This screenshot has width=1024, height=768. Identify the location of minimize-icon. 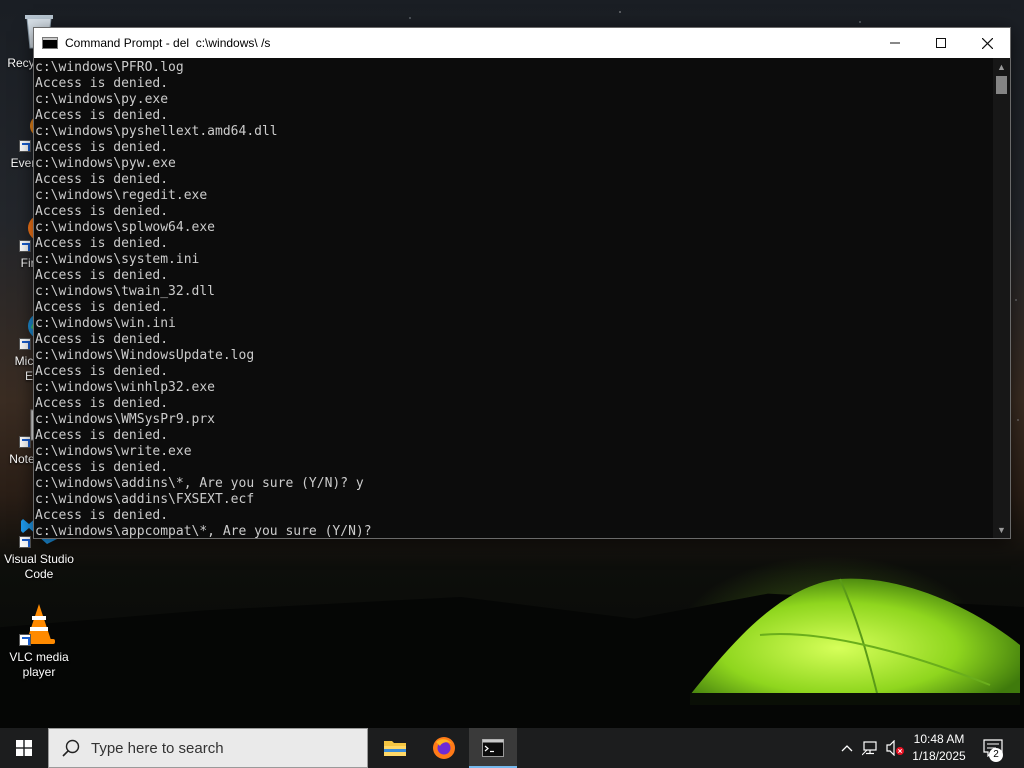
(895, 43).